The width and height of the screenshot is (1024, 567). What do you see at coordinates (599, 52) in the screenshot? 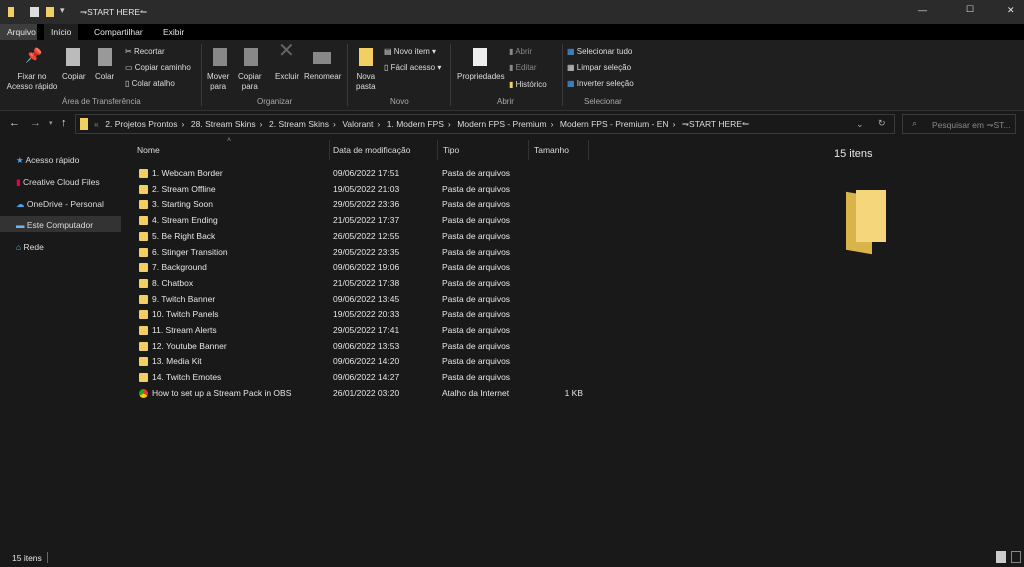
I see `select-all-button: ▦ Selecionar tudo` at bounding box center [599, 52].